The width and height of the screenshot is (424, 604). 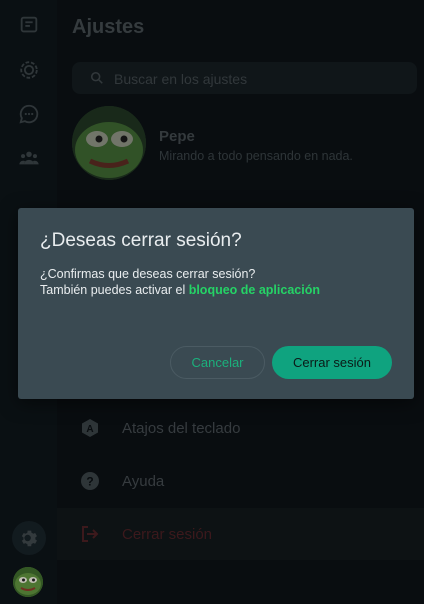 What do you see at coordinates (141, 240) in the screenshot?
I see `dialog-title: ¿Deseas cerrar sesión?` at bounding box center [141, 240].